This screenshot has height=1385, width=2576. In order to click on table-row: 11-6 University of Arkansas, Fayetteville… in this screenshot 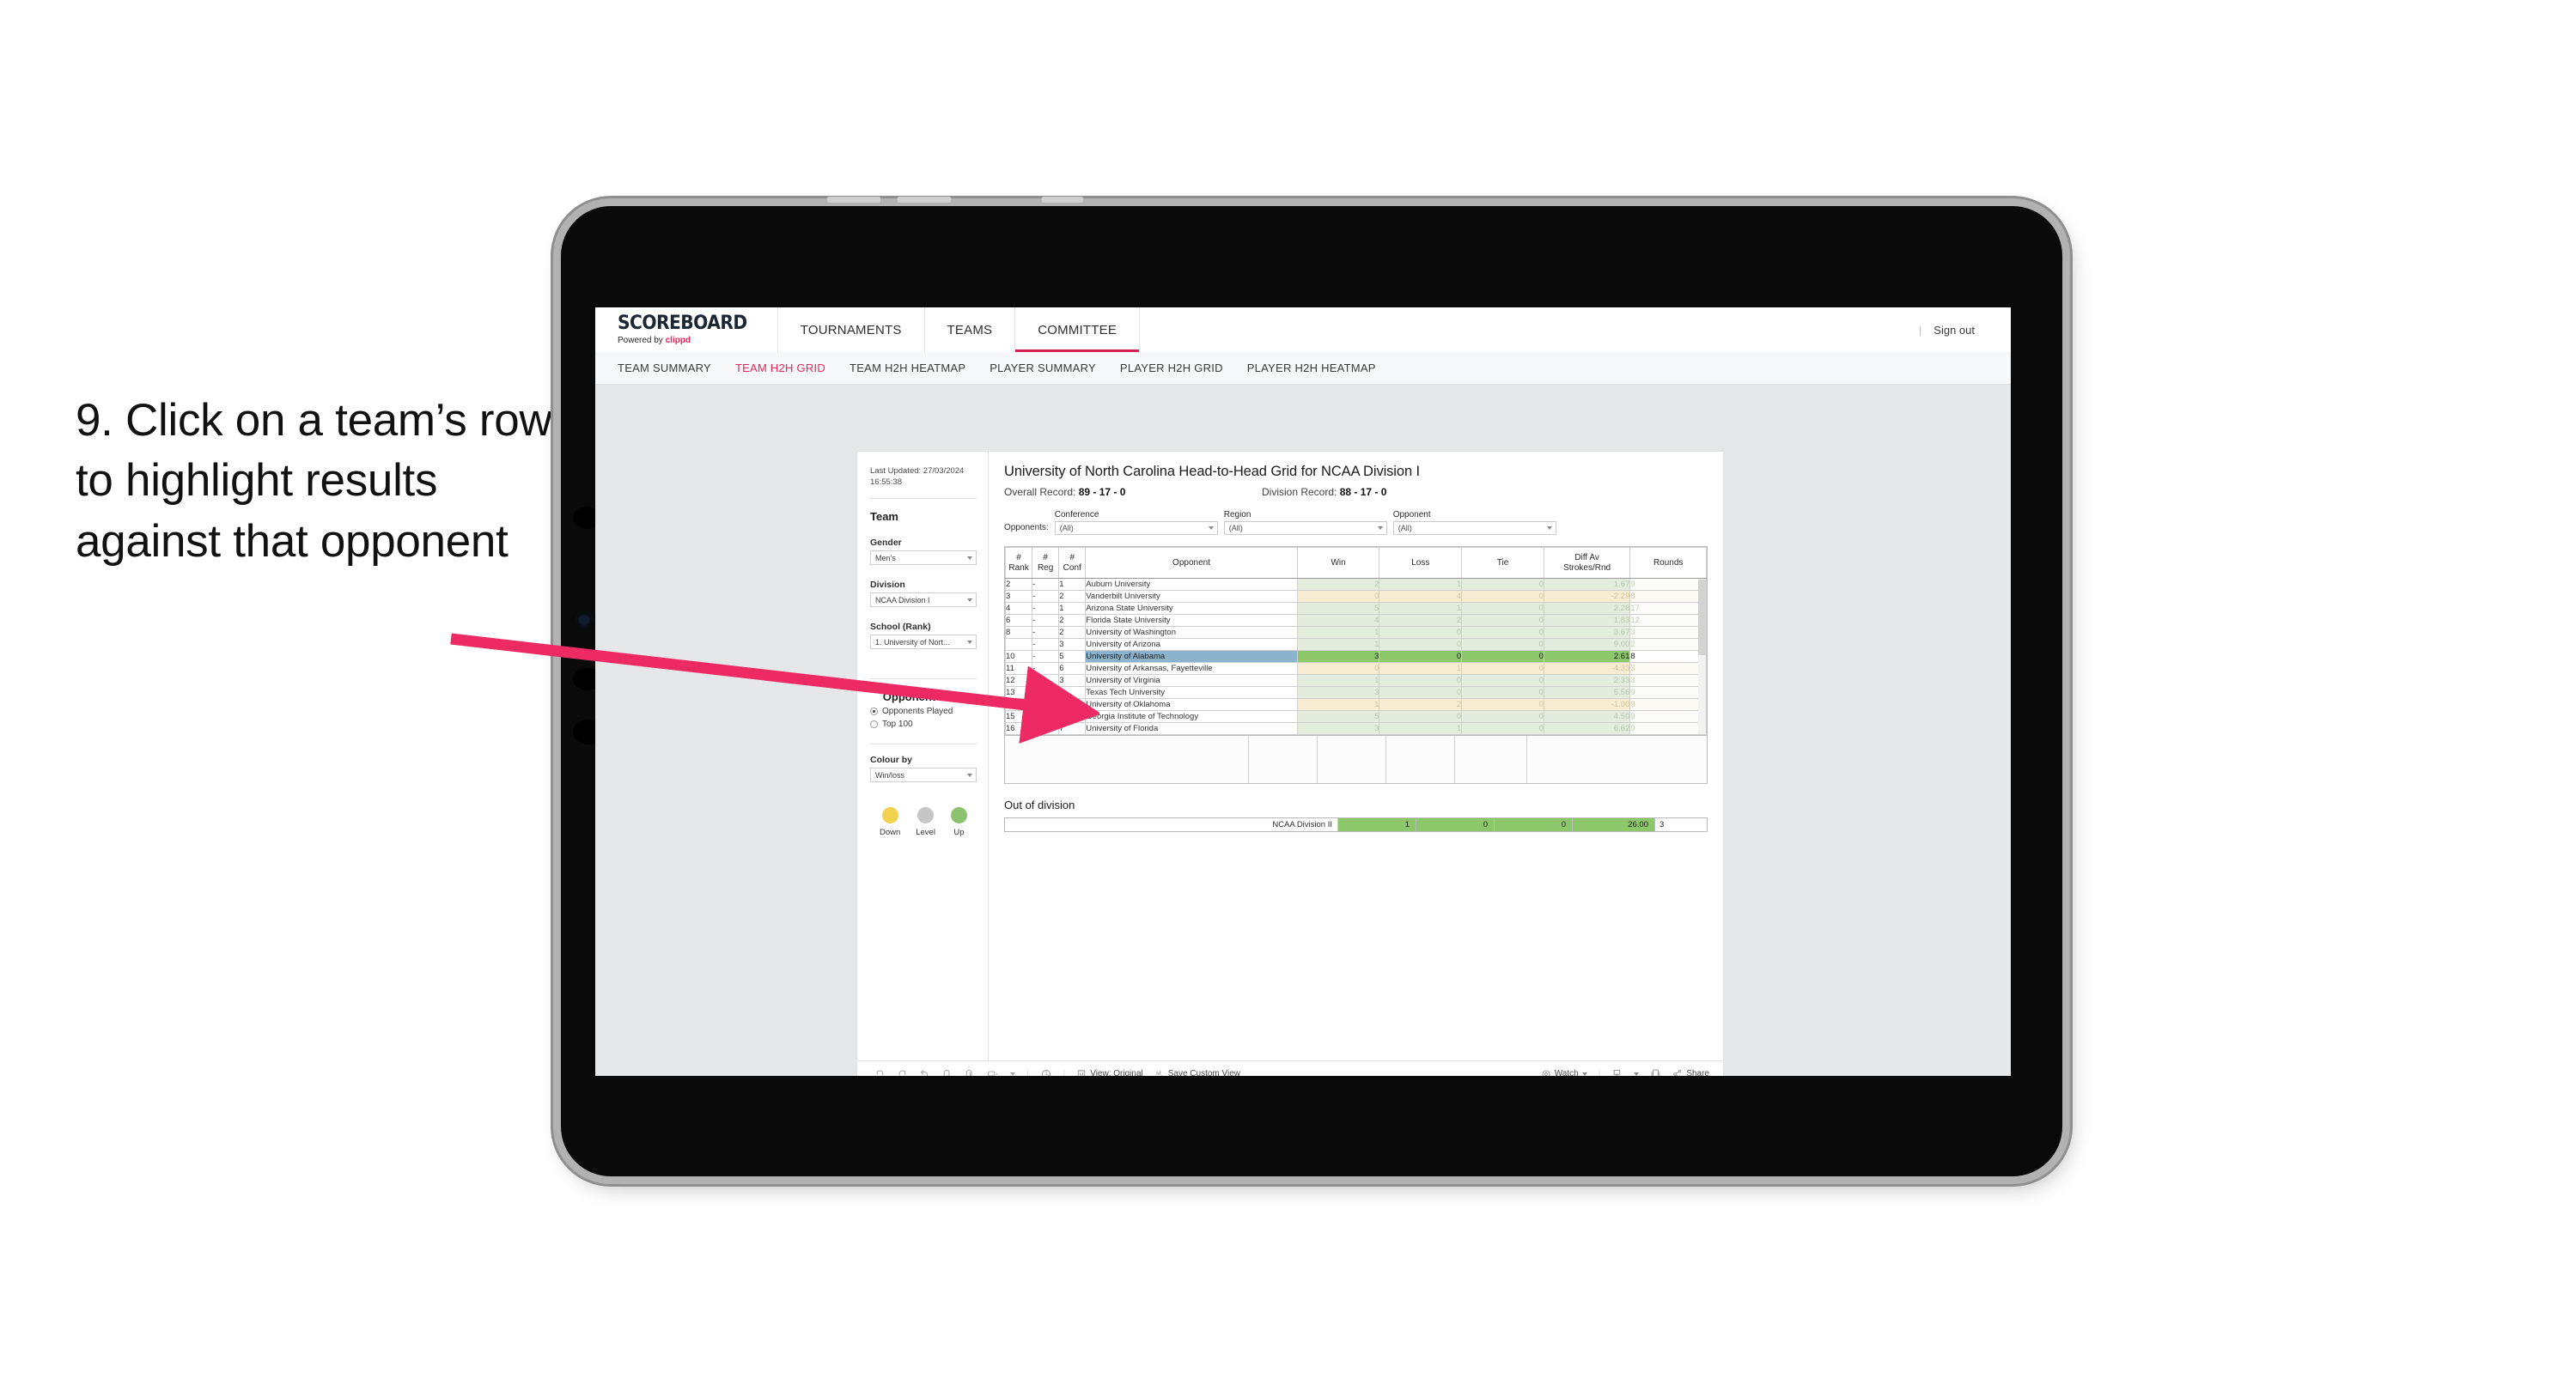, I will do `click(1355, 668)`.